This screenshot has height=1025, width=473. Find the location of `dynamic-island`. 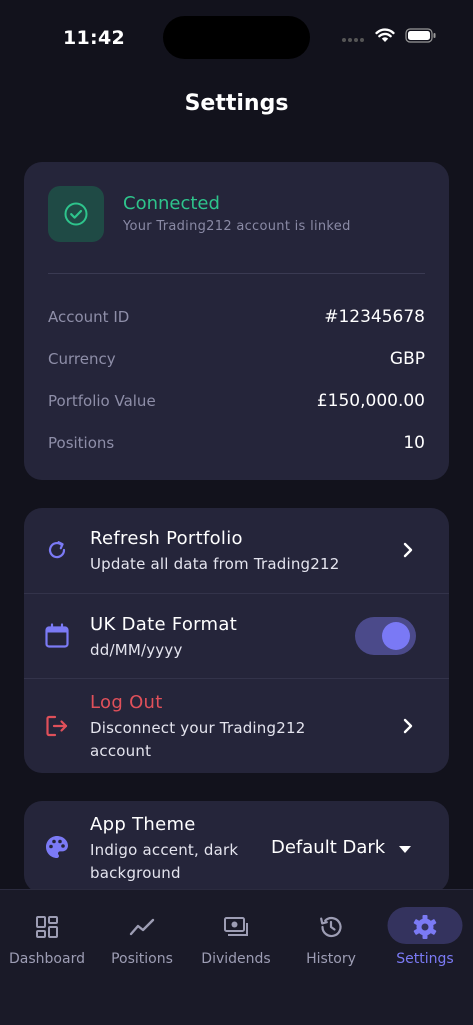

dynamic-island is located at coordinates (236, 37).